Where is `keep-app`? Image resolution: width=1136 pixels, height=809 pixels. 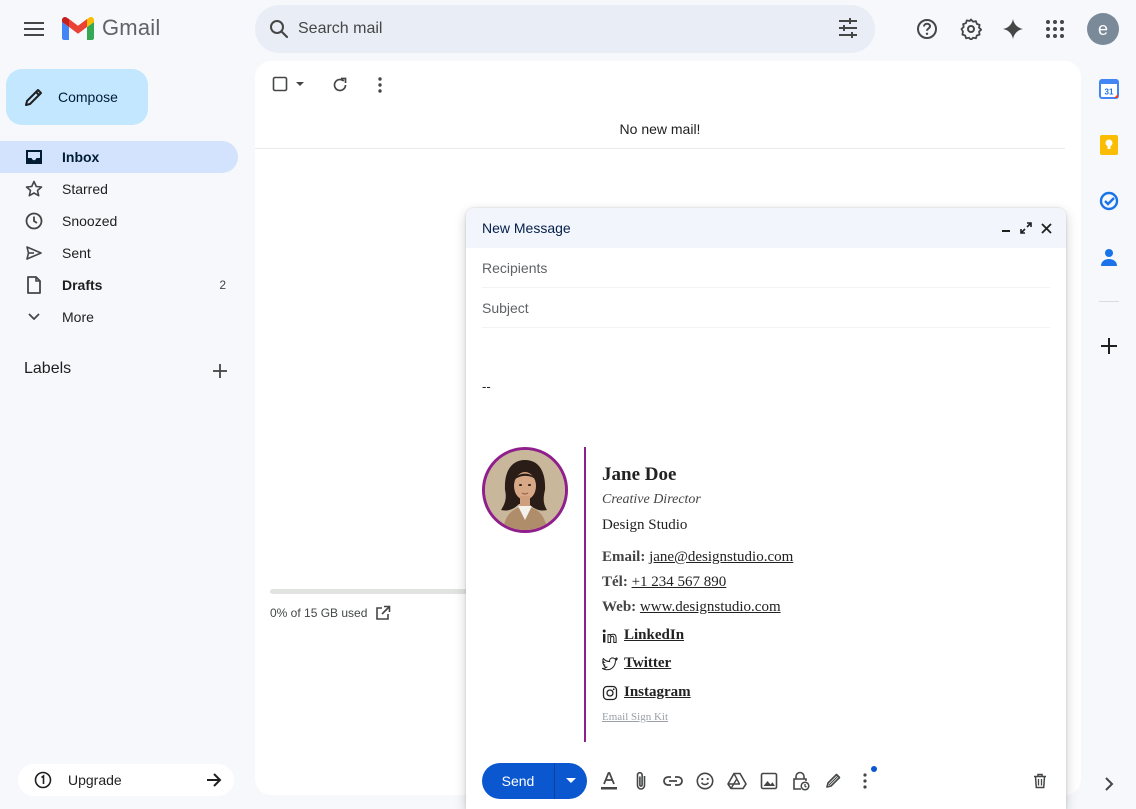
keep-app is located at coordinates (1109, 145).